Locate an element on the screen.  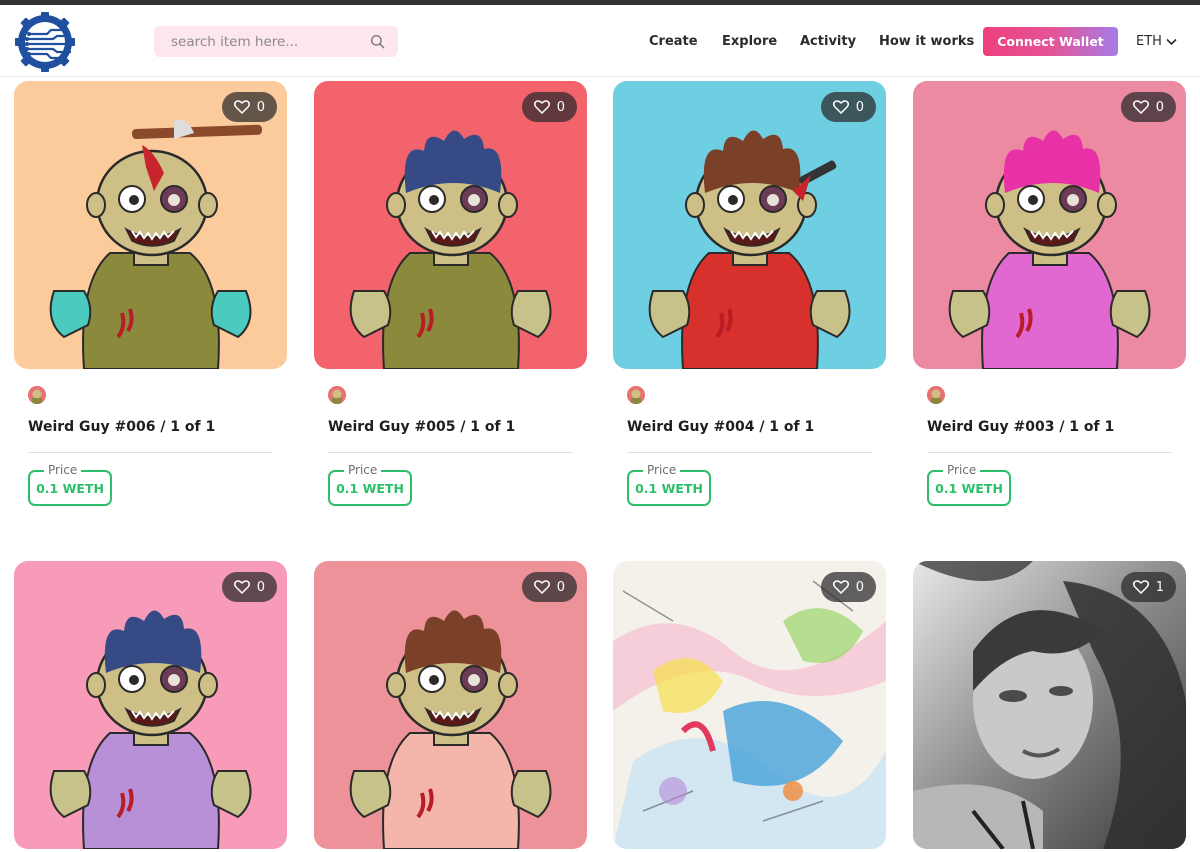
like-count: 1 is located at coordinates (1159, 587).